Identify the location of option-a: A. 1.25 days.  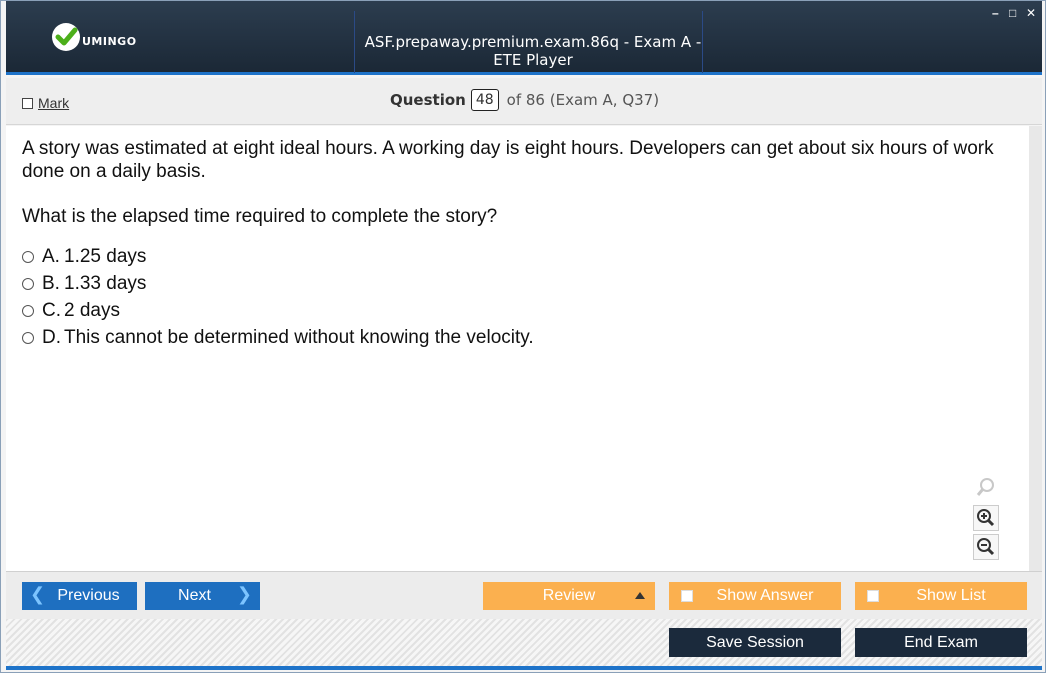
(278, 256).